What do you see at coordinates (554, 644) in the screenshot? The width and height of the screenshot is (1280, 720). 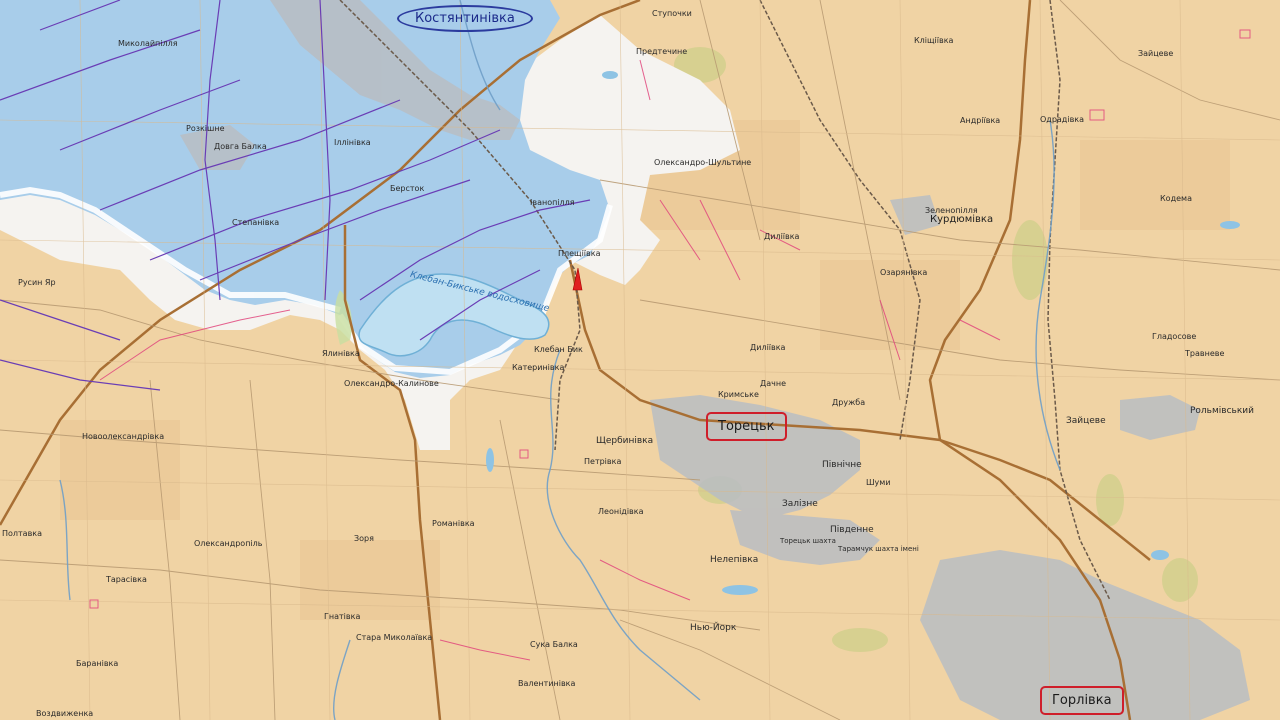 I see `place-label: Сука Балка` at bounding box center [554, 644].